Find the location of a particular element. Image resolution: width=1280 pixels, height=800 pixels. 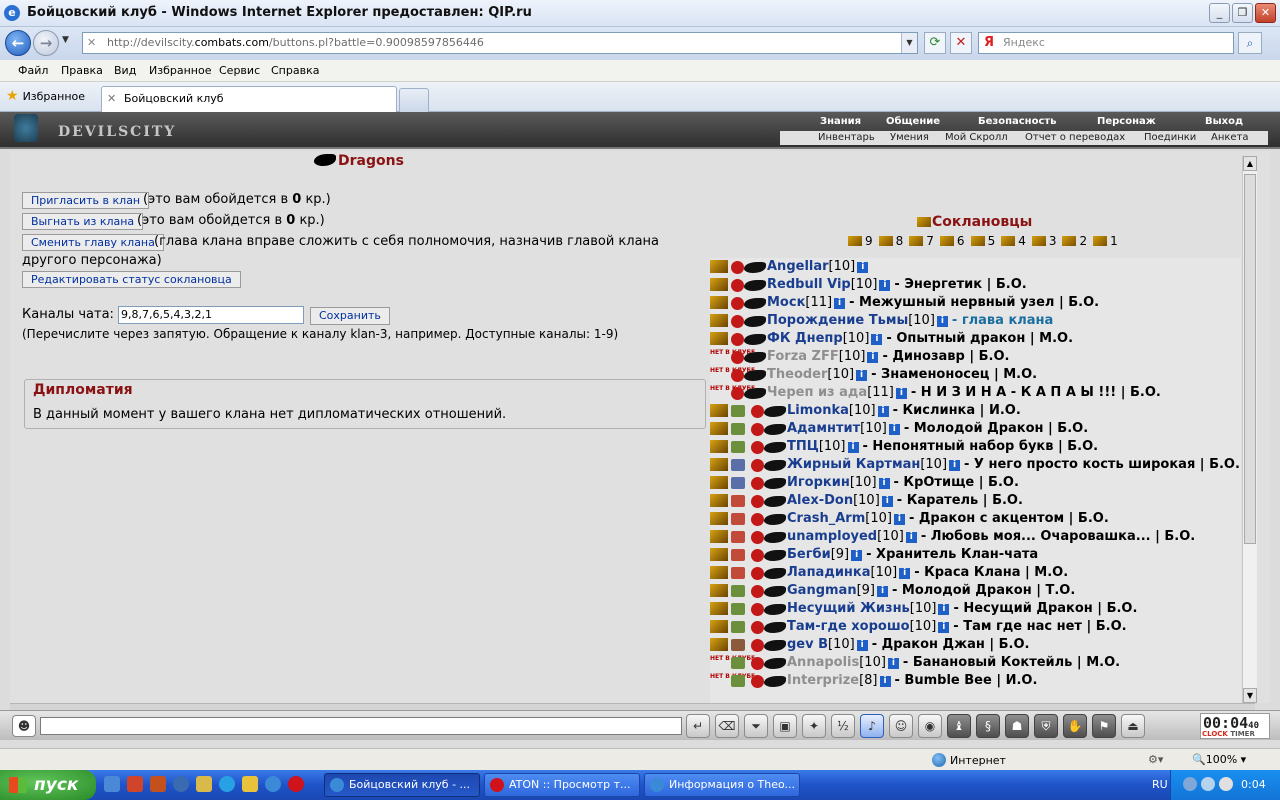

flag-icon: ⚑ is located at coordinates (1104, 726).